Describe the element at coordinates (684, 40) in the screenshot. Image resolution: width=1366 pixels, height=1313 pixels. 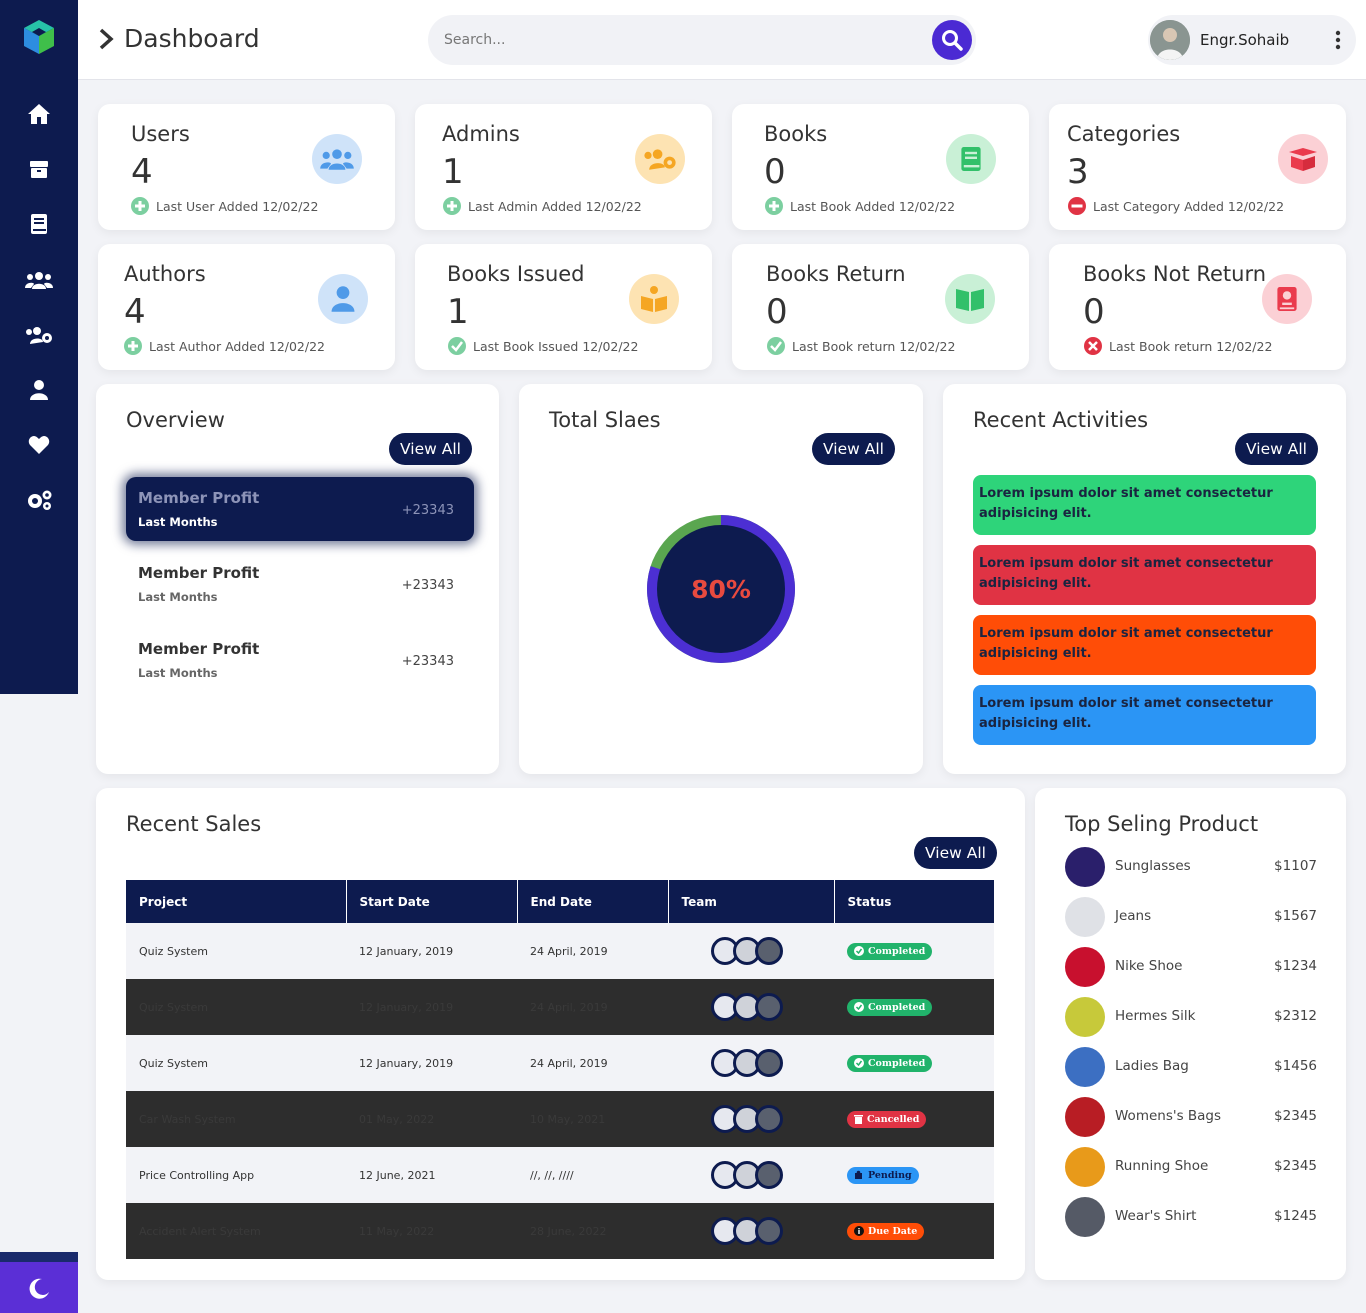
I see `search-input` at that location.